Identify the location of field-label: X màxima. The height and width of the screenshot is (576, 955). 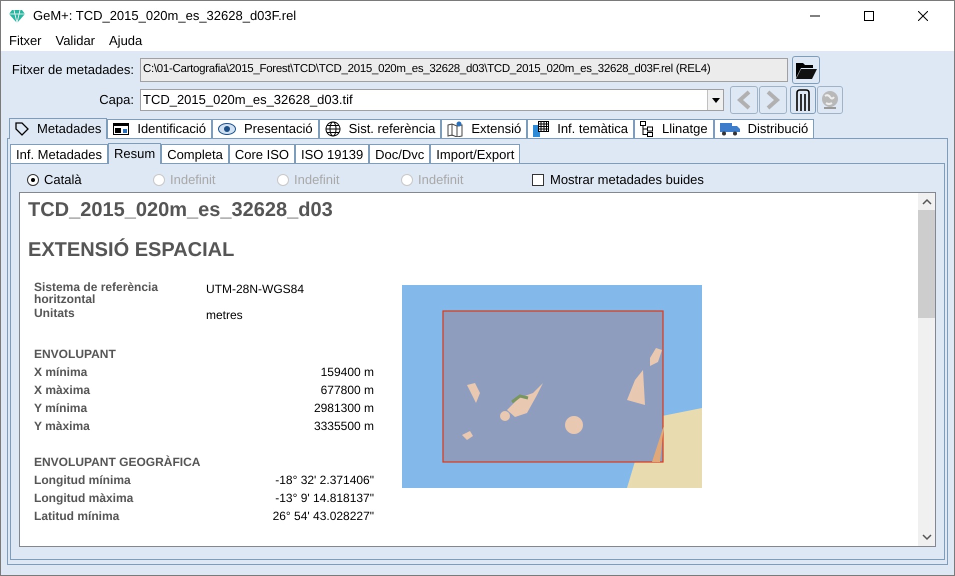
(62, 390).